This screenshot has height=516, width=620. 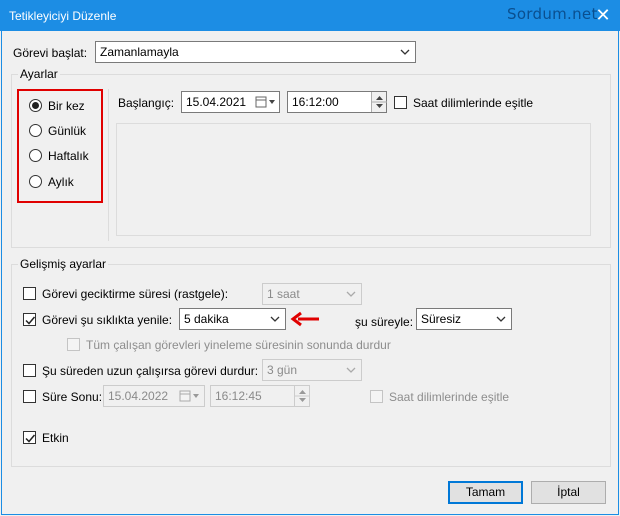 I want to click on expire-time-input: 16:12:45, so click(x=260, y=396).